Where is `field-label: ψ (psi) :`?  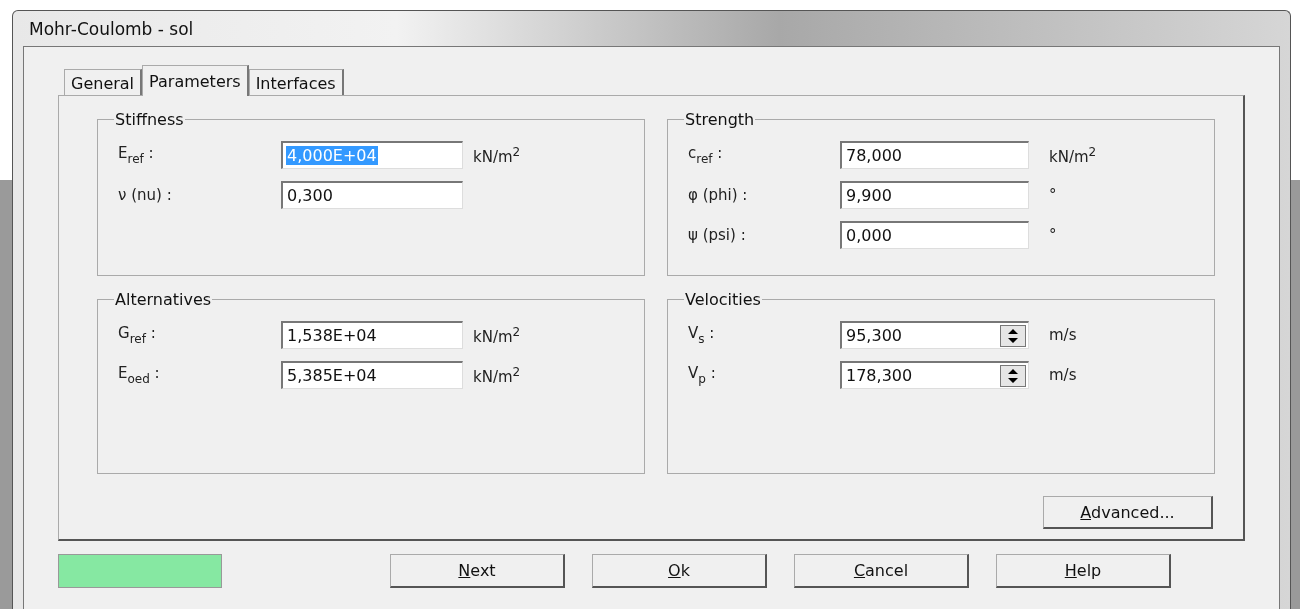
field-label: ψ (psi) : is located at coordinates (717, 235).